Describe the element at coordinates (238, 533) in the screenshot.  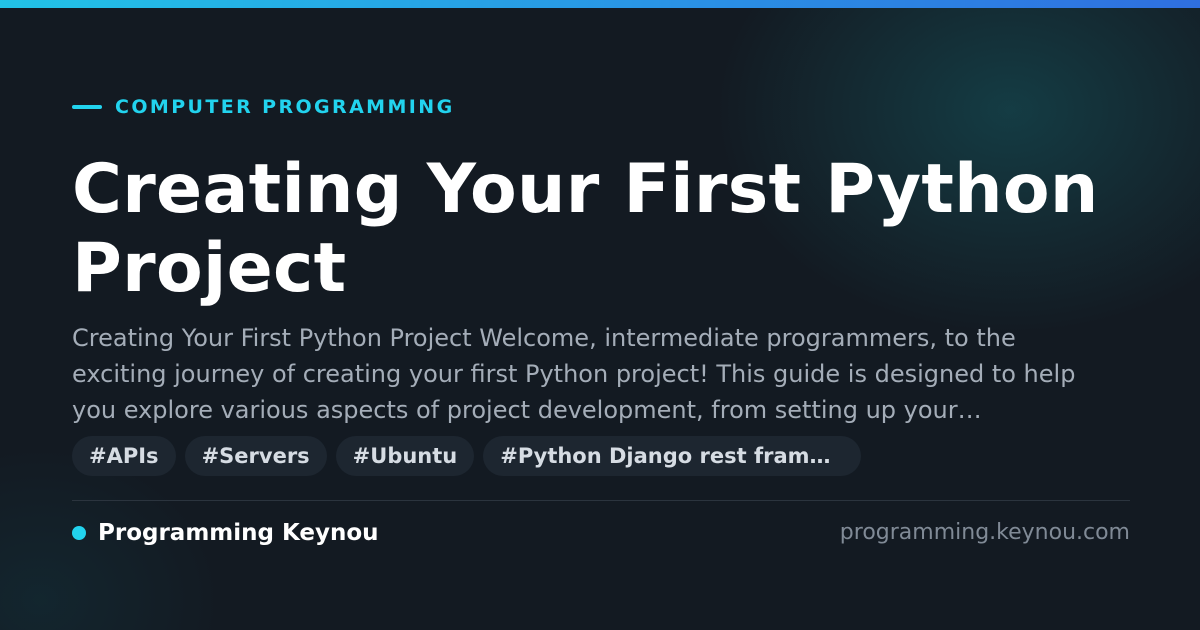
I see `brand-name: Programming Keynou` at that location.